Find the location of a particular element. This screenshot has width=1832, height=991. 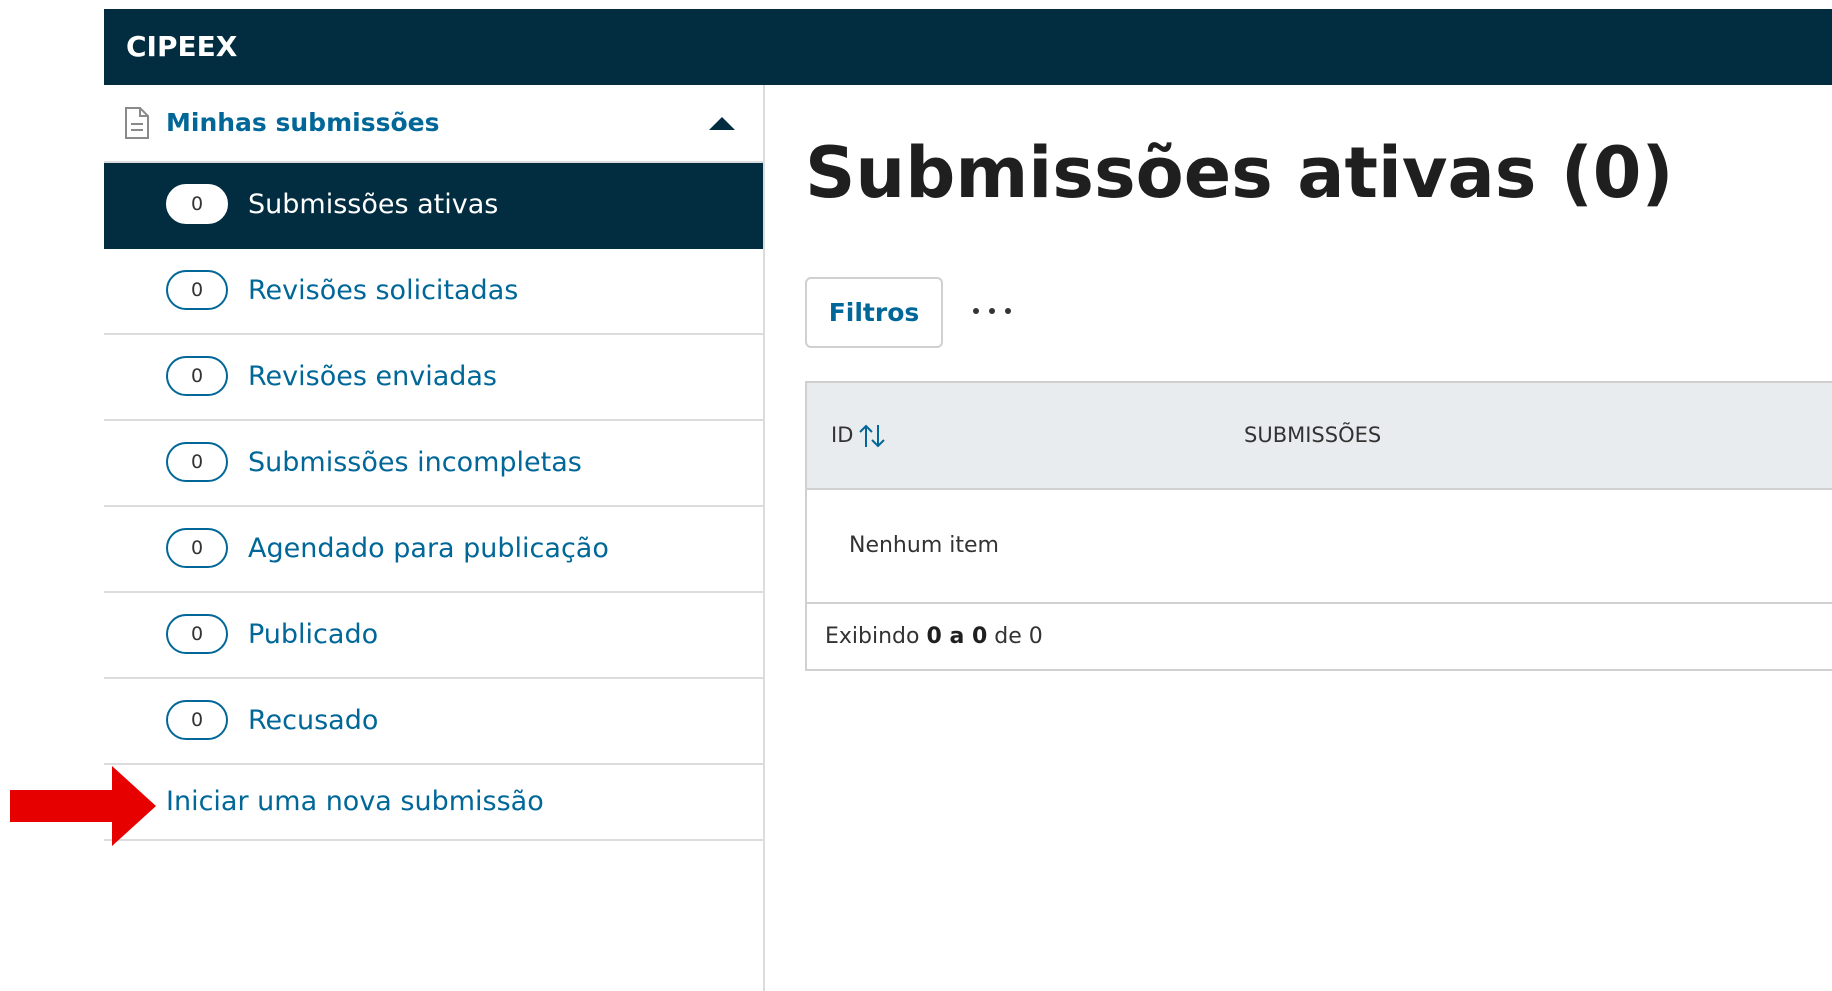

sidebar-item-submissoes-ativas: 0 Submissões ativas is located at coordinates (433, 206).